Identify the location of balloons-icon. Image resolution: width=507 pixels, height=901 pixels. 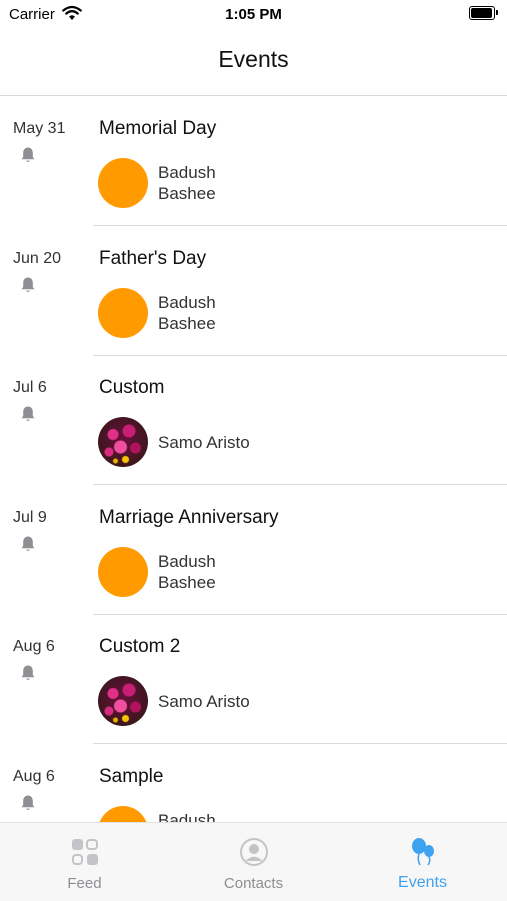
(422, 852).